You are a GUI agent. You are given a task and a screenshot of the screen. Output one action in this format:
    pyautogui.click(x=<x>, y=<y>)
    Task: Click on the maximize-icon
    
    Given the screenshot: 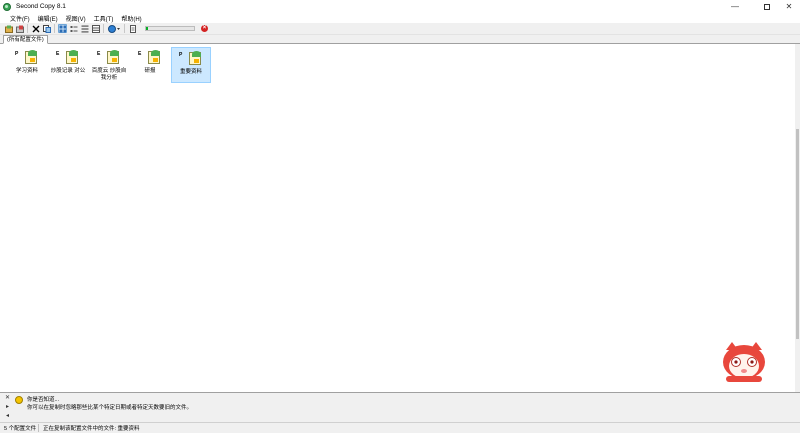 What is the action you would take?
    pyautogui.click(x=767, y=6)
    